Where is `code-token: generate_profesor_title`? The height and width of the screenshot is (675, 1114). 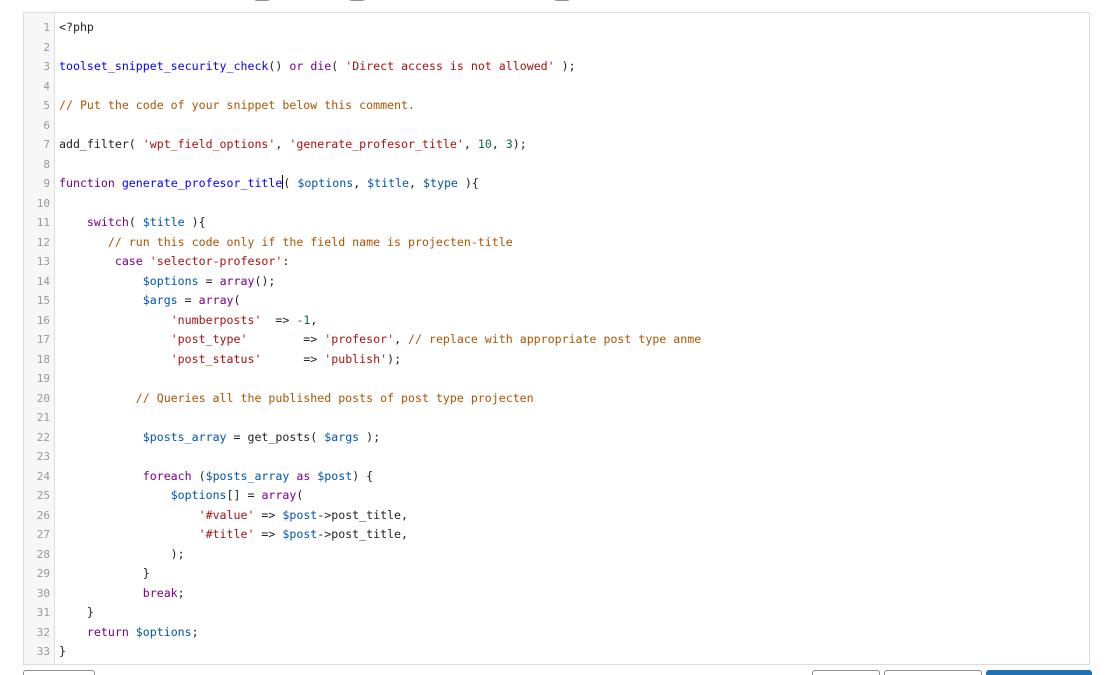 code-token: generate_profesor_title is located at coordinates (202, 183).